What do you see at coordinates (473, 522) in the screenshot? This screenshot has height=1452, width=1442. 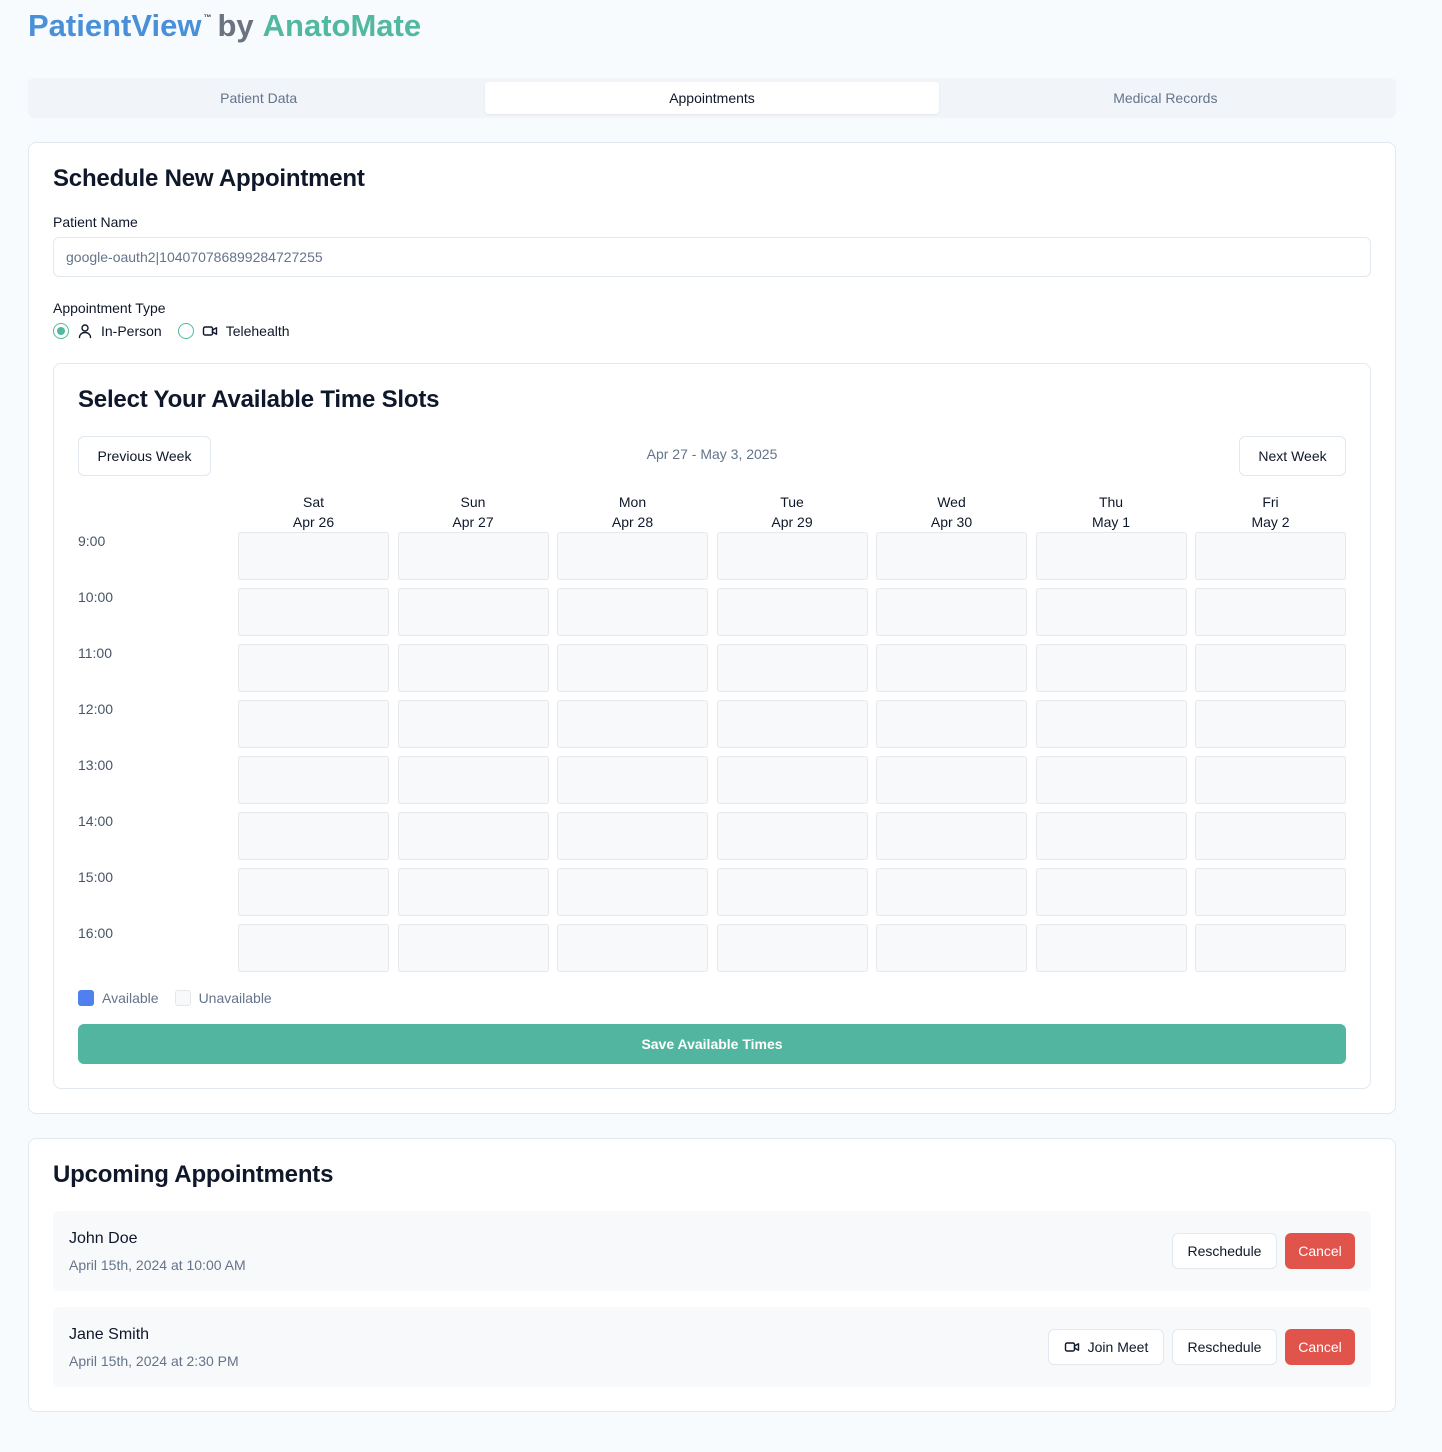 I see `day-date: Apr 27` at bounding box center [473, 522].